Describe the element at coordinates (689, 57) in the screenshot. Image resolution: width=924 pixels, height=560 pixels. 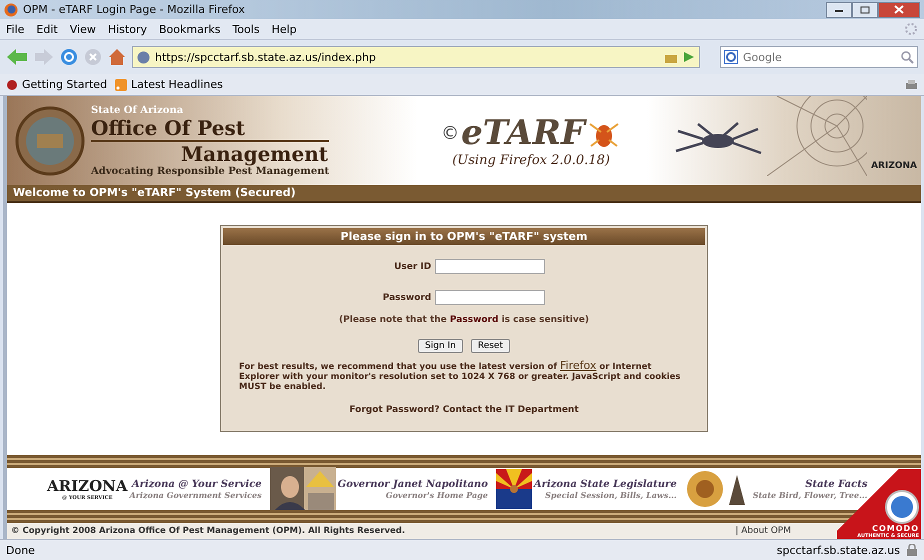
I see `go-icon` at that location.